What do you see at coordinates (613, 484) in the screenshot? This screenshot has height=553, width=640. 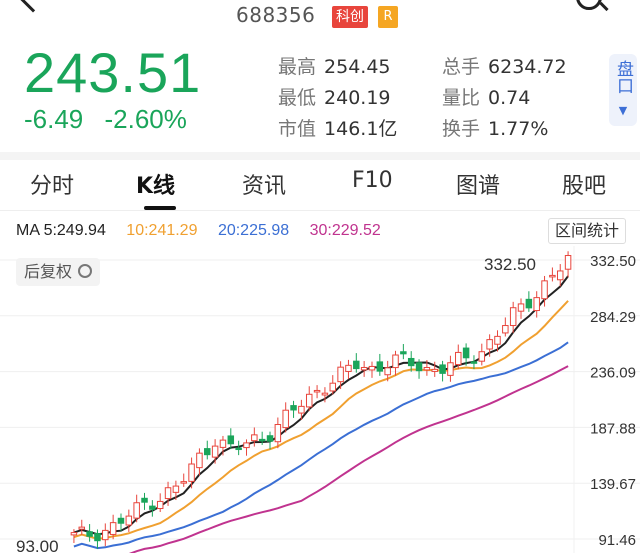 I see `y-tick-label: 139.67` at bounding box center [613, 484].